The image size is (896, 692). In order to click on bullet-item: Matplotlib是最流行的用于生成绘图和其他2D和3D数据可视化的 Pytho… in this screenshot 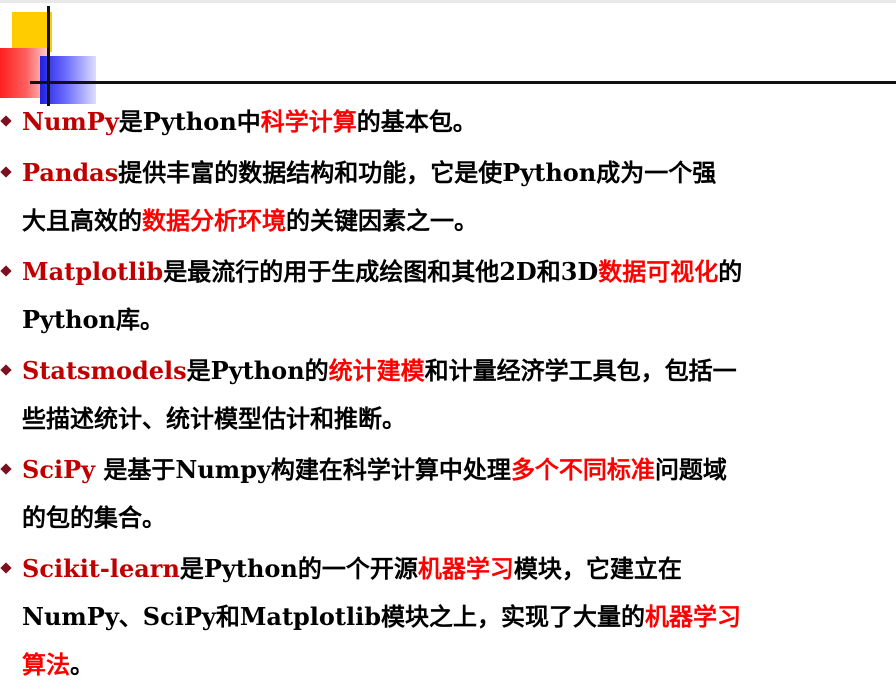, I will do `click(448, 296)`.